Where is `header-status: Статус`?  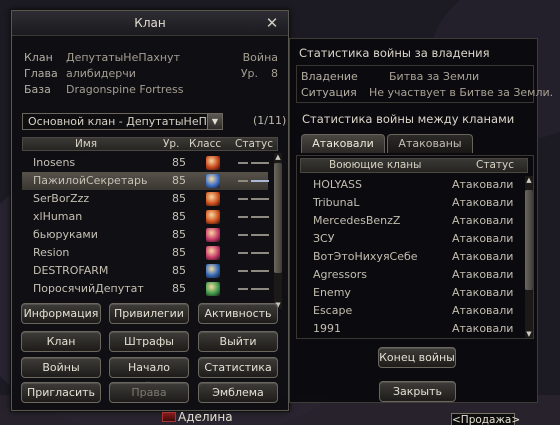
header-status: Статус is located at coordinates (254, 144).